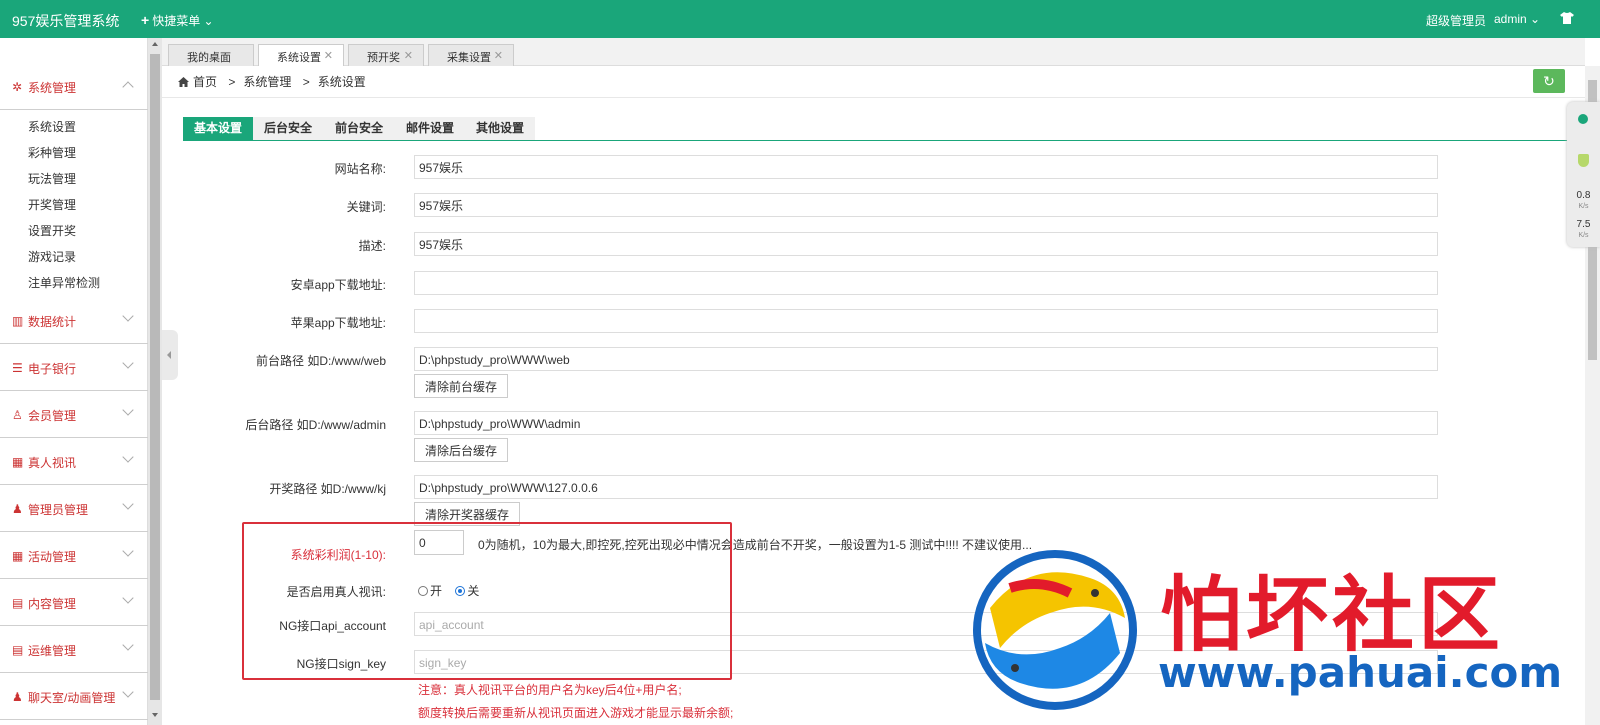  What do you see at coordinates (74, 508) in the screenshot?
I see `sidebar-group-admins: ♟ 管理员管理` at bounding box center [74, 508].